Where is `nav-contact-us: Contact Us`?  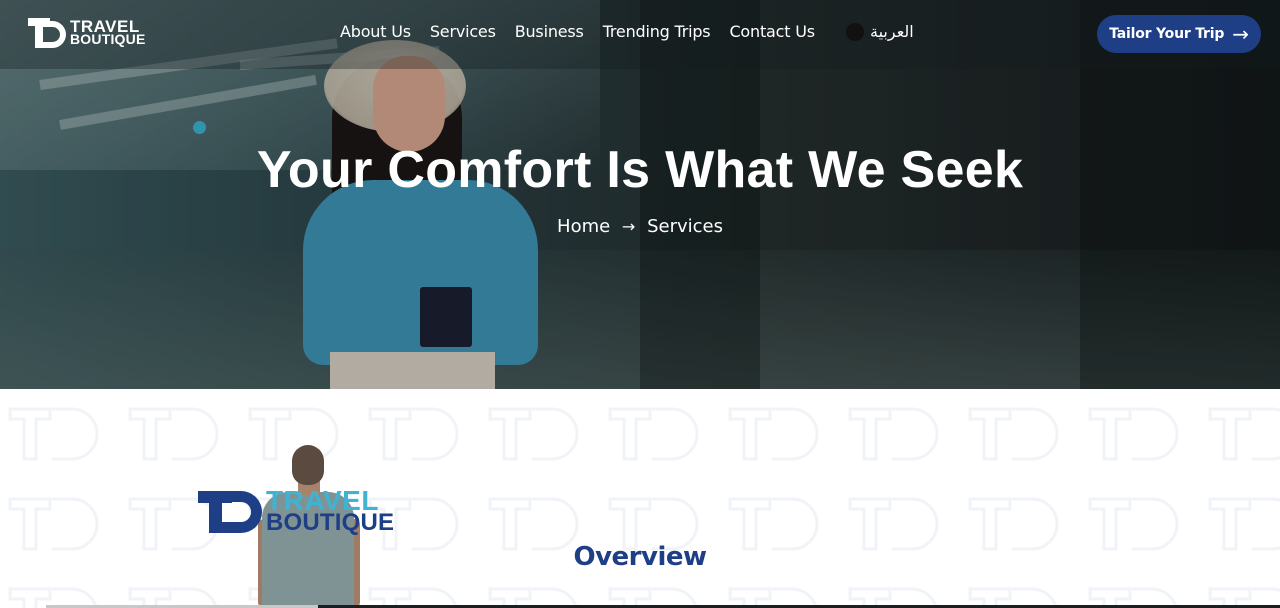 nav-contact-us: Contact Us is located at coordinates (772, 31).